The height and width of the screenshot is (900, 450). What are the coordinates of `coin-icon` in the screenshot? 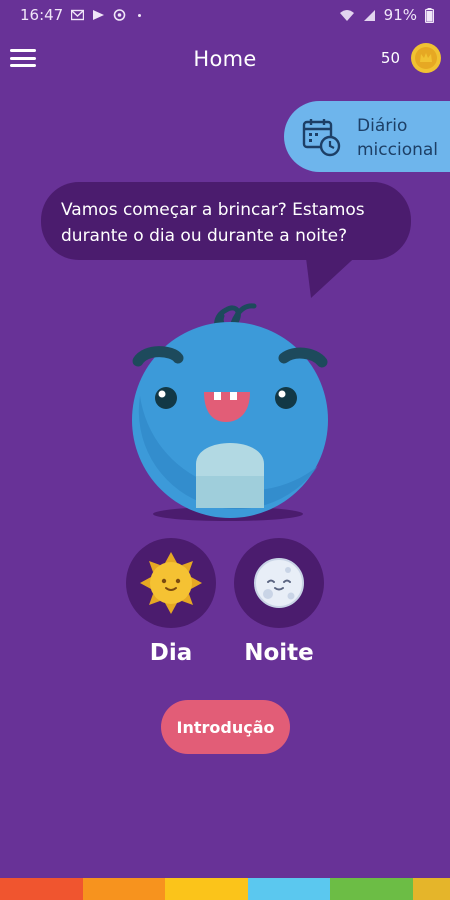 It's located at (426, 58).